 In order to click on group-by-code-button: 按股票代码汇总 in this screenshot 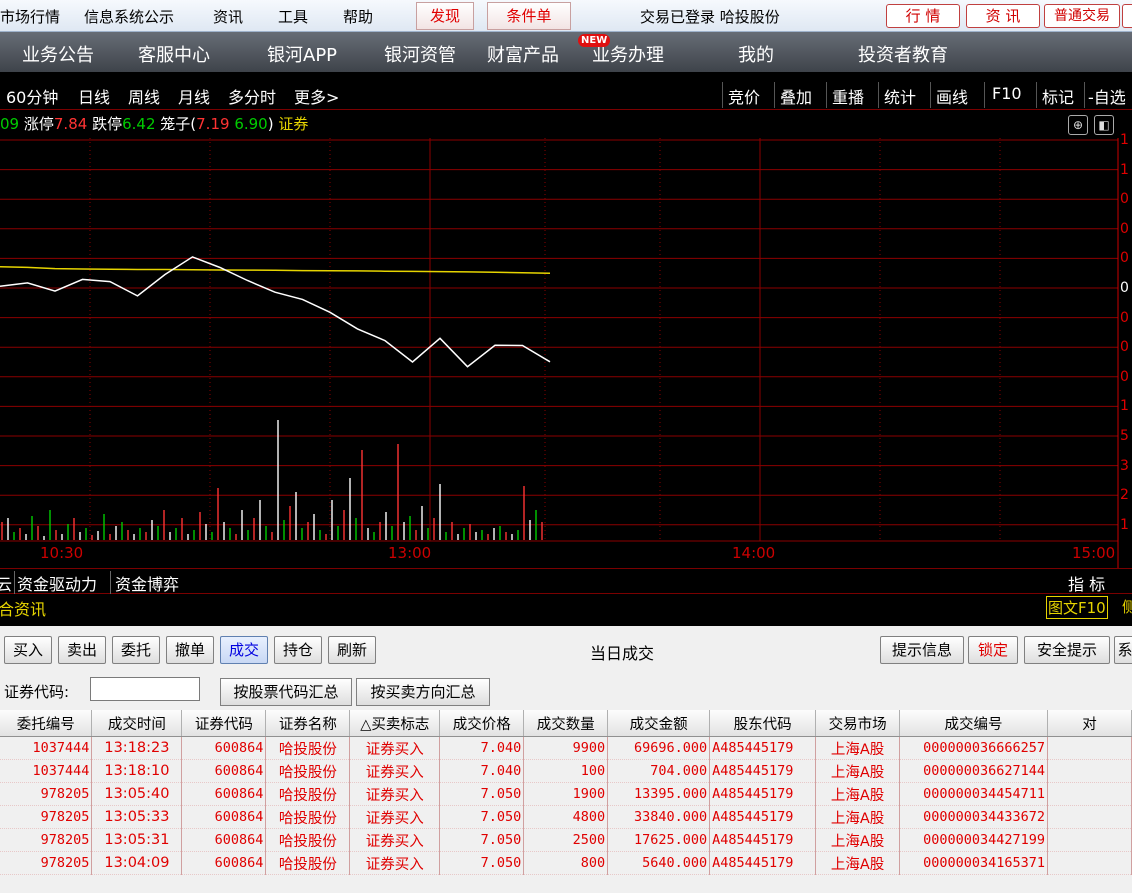, I will do `click(286, 692)`.